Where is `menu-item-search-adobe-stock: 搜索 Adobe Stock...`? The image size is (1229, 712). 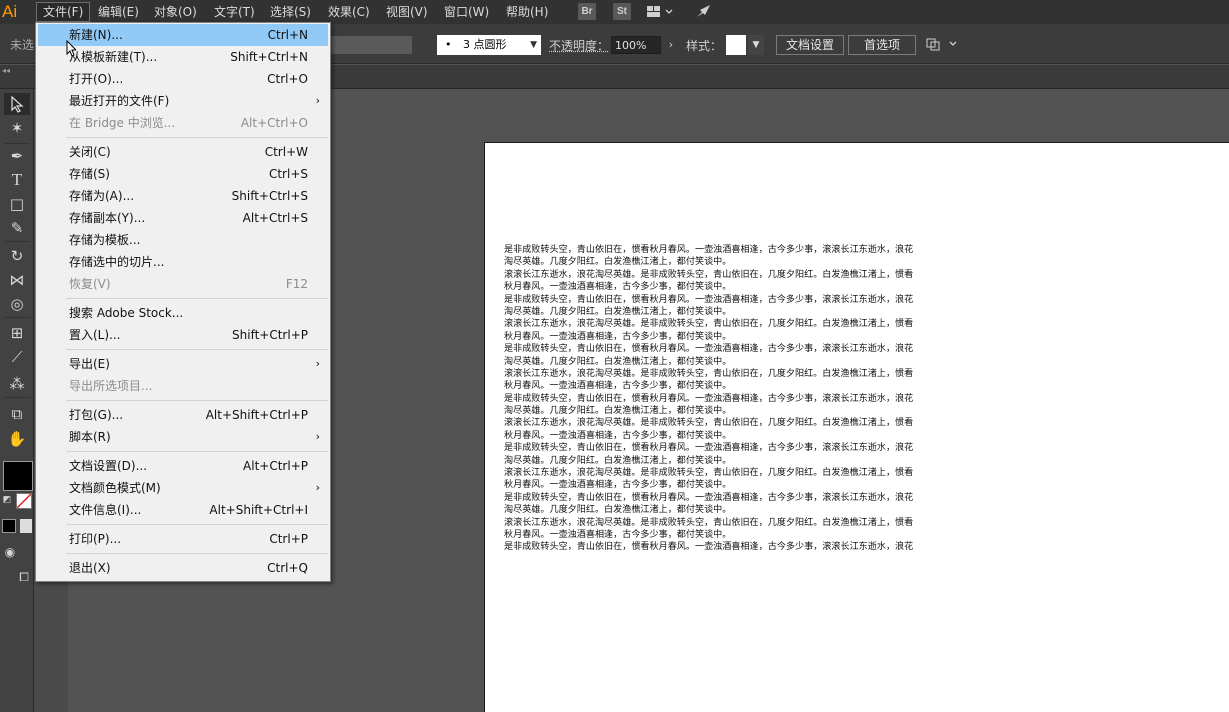 menu-item-search-adobe-stock: 搜索 Adobe Stock... is located at coordinates (183, 313).